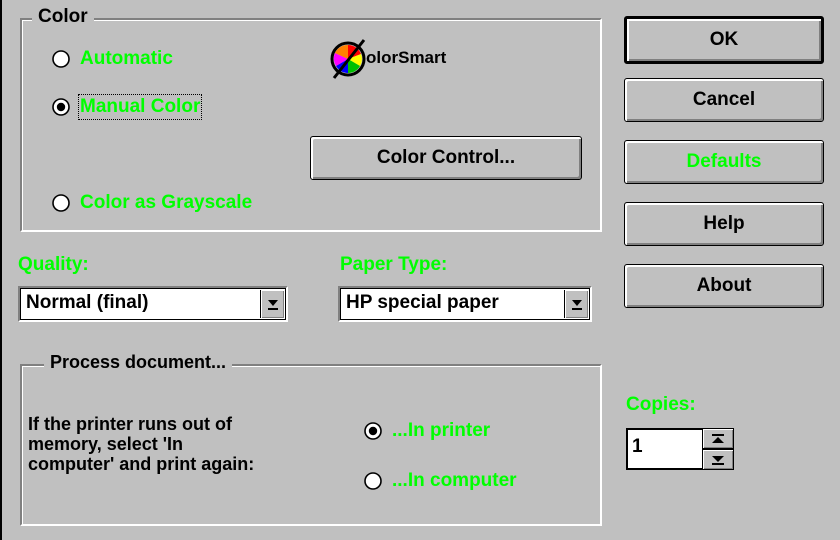 The image size is (840, 540). Describe the element at coordinates (664, 449) in the screenshot. I see `copies-input: 1` at that location.